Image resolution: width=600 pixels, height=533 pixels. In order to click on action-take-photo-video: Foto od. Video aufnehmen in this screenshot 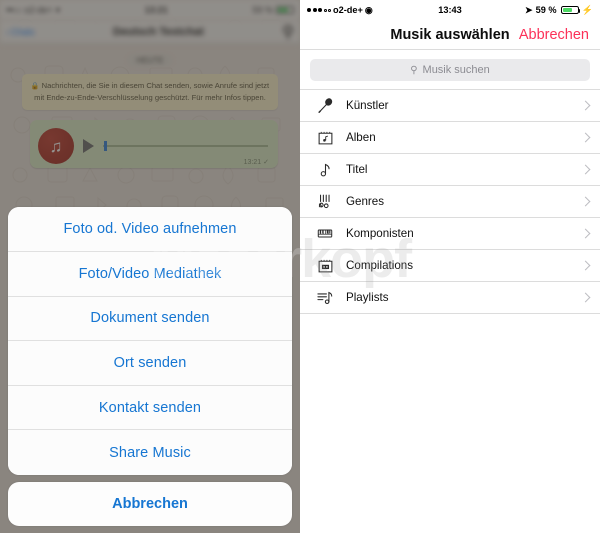, I will do `click(150, 230)`.